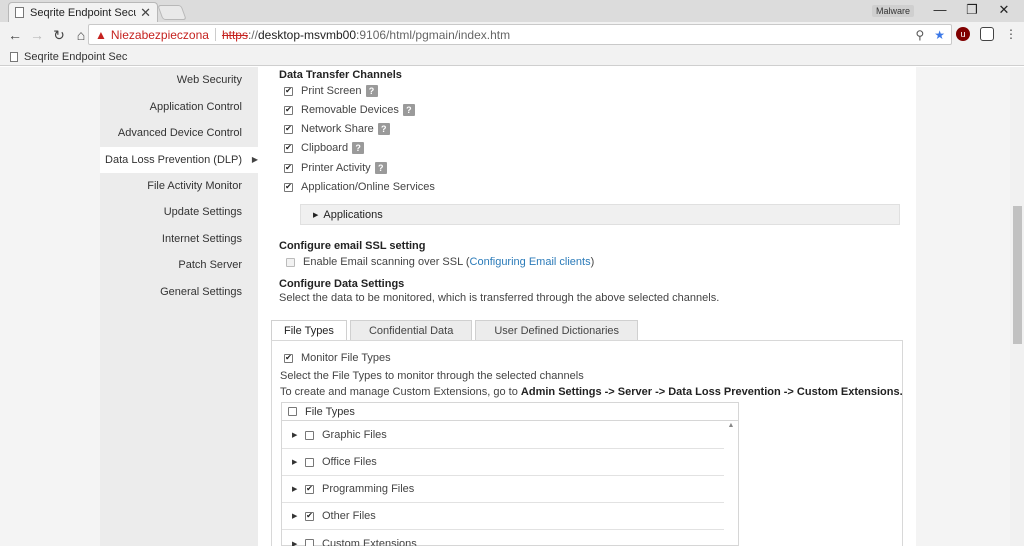  Describe the element at coordinates (972, 10) in the screenshot. I see `restore-icon: ❐` at that location.